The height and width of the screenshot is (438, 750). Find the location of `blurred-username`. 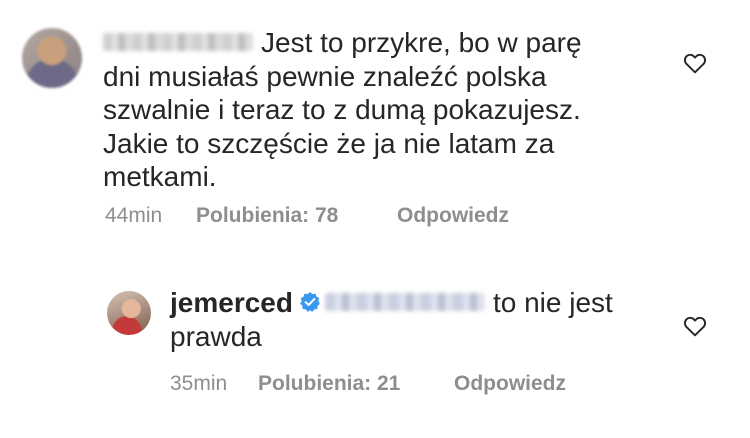

blurred-username is located at coordinates (178, 41).